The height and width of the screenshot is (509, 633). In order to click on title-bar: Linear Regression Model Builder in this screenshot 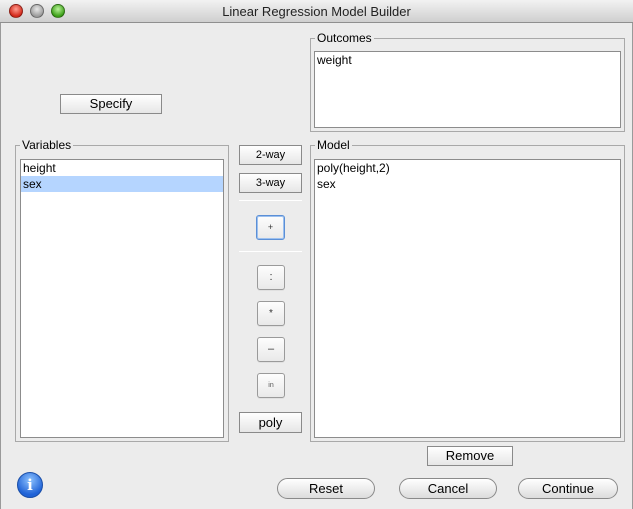, I will do `click(316, 11)`.